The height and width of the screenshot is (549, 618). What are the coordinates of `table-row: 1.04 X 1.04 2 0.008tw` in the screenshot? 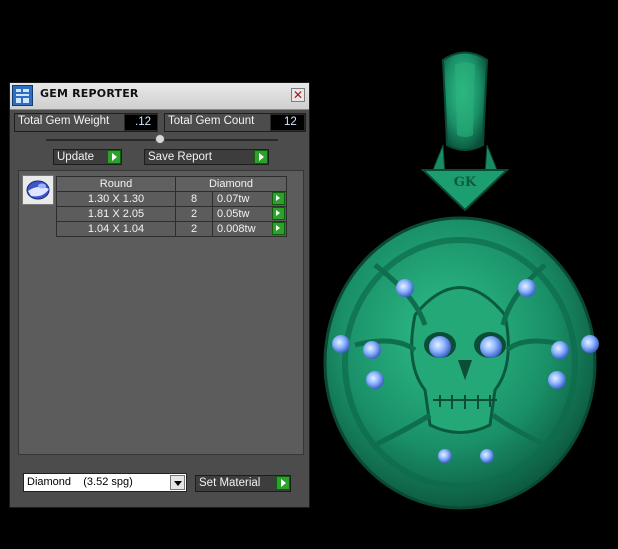 It's located at (171, 229).